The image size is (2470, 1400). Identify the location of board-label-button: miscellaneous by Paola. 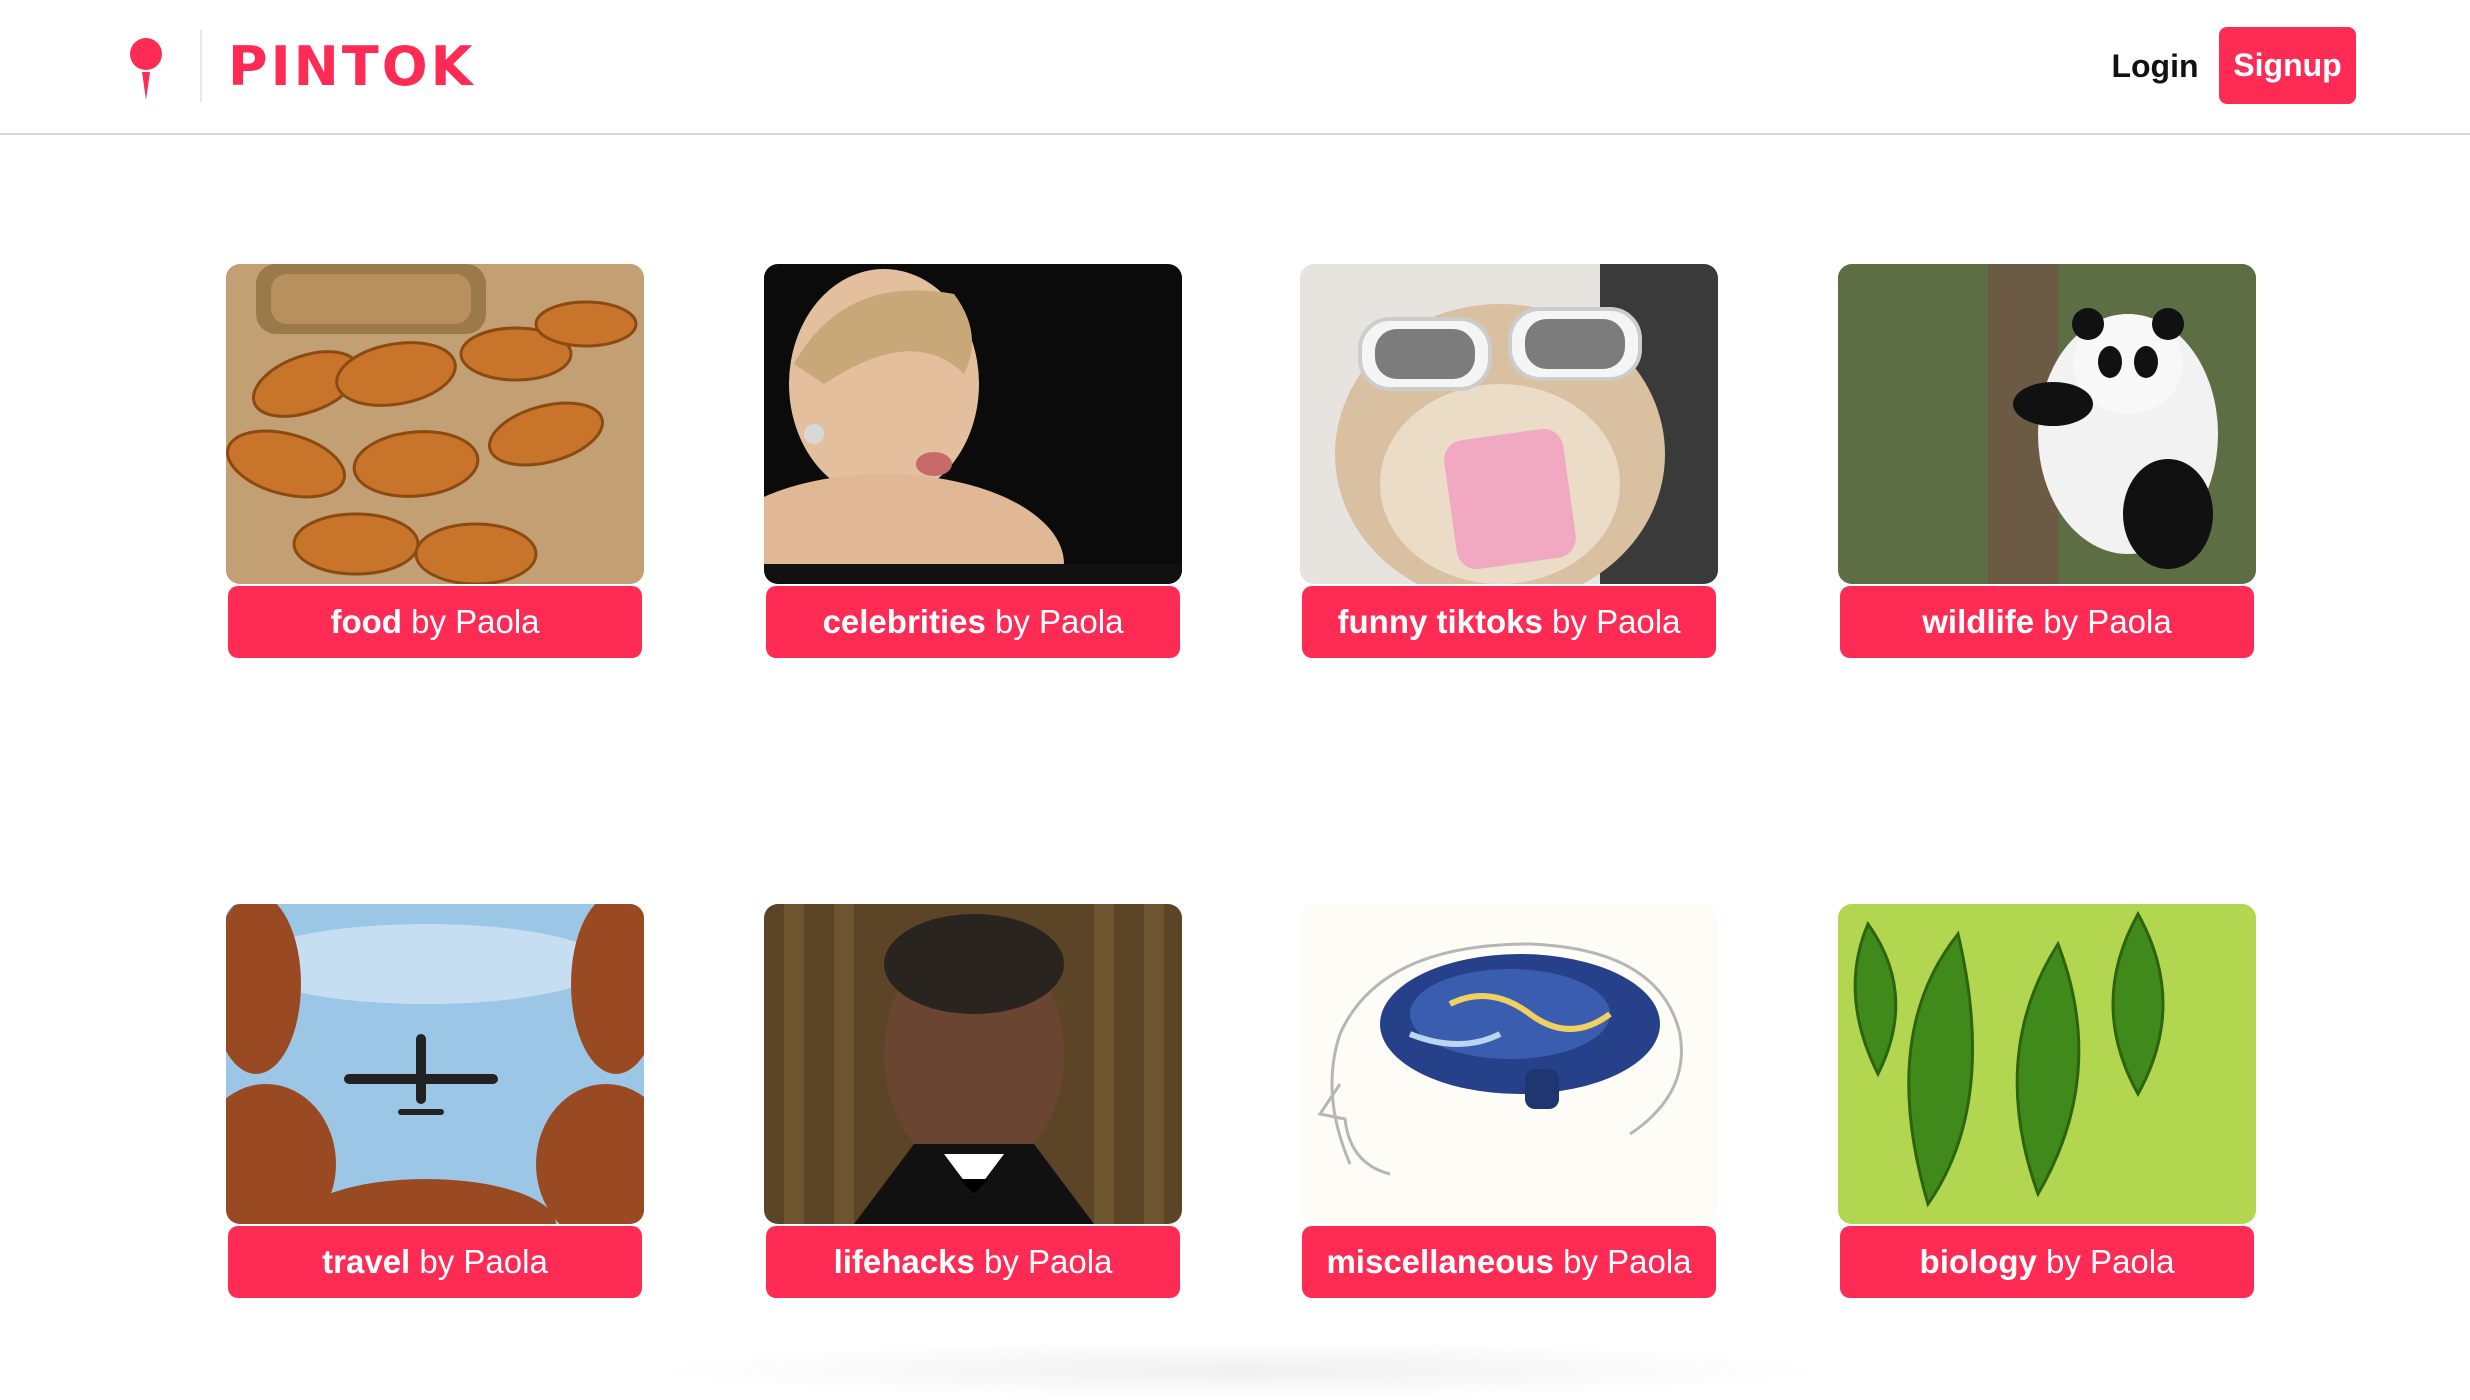
(1509, 1262).